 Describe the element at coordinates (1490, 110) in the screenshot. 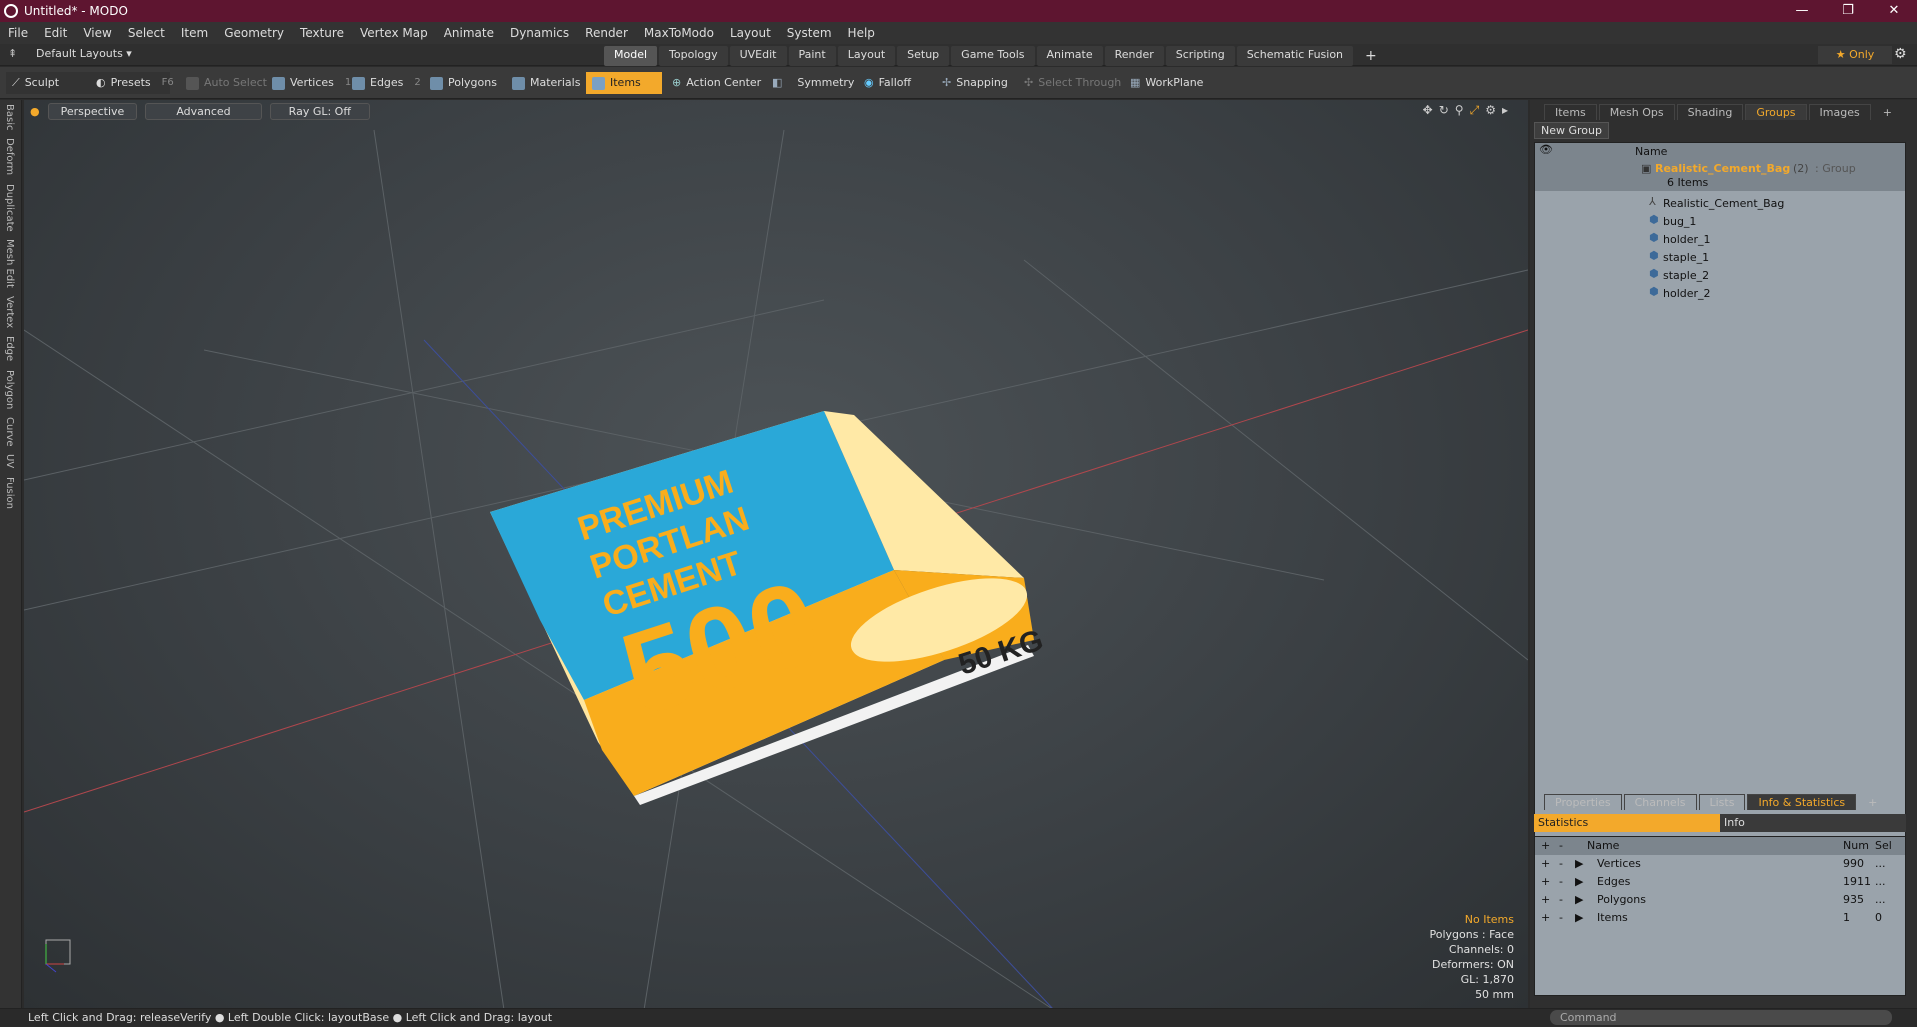

I see `viewport-settings-icon: ⚙` at that location.